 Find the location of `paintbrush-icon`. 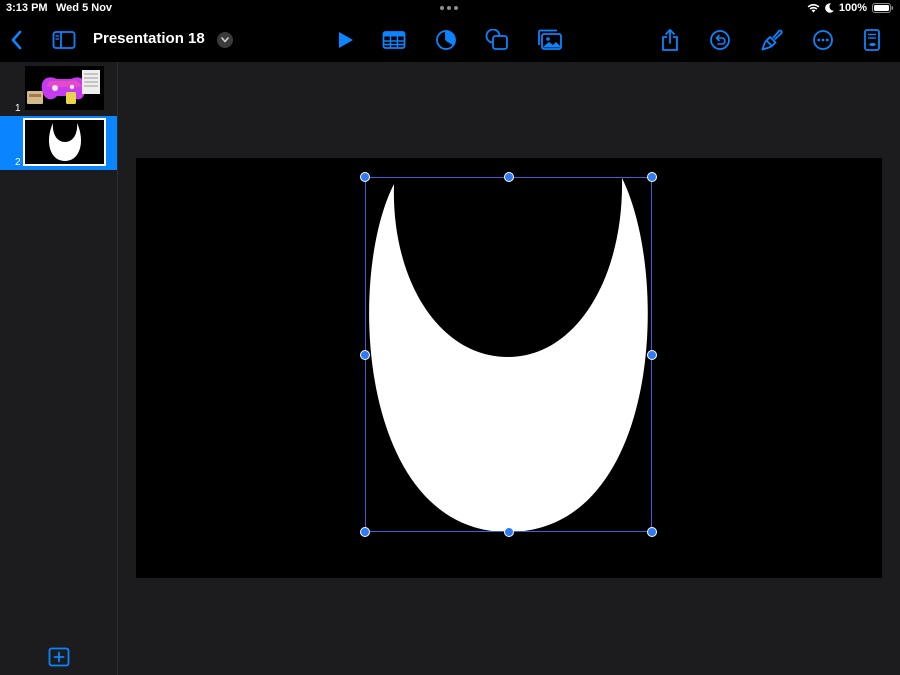

paintbrush-icon is located at coordinates (772, 40).